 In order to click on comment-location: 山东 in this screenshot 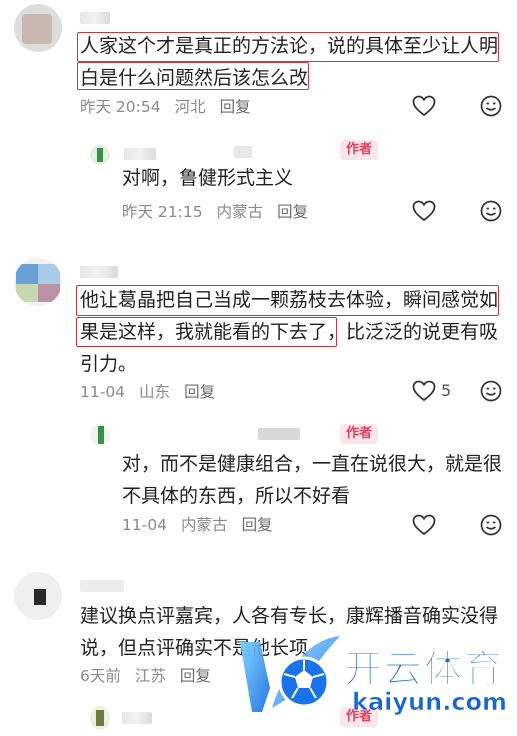, I will do `click(155, 392)`.